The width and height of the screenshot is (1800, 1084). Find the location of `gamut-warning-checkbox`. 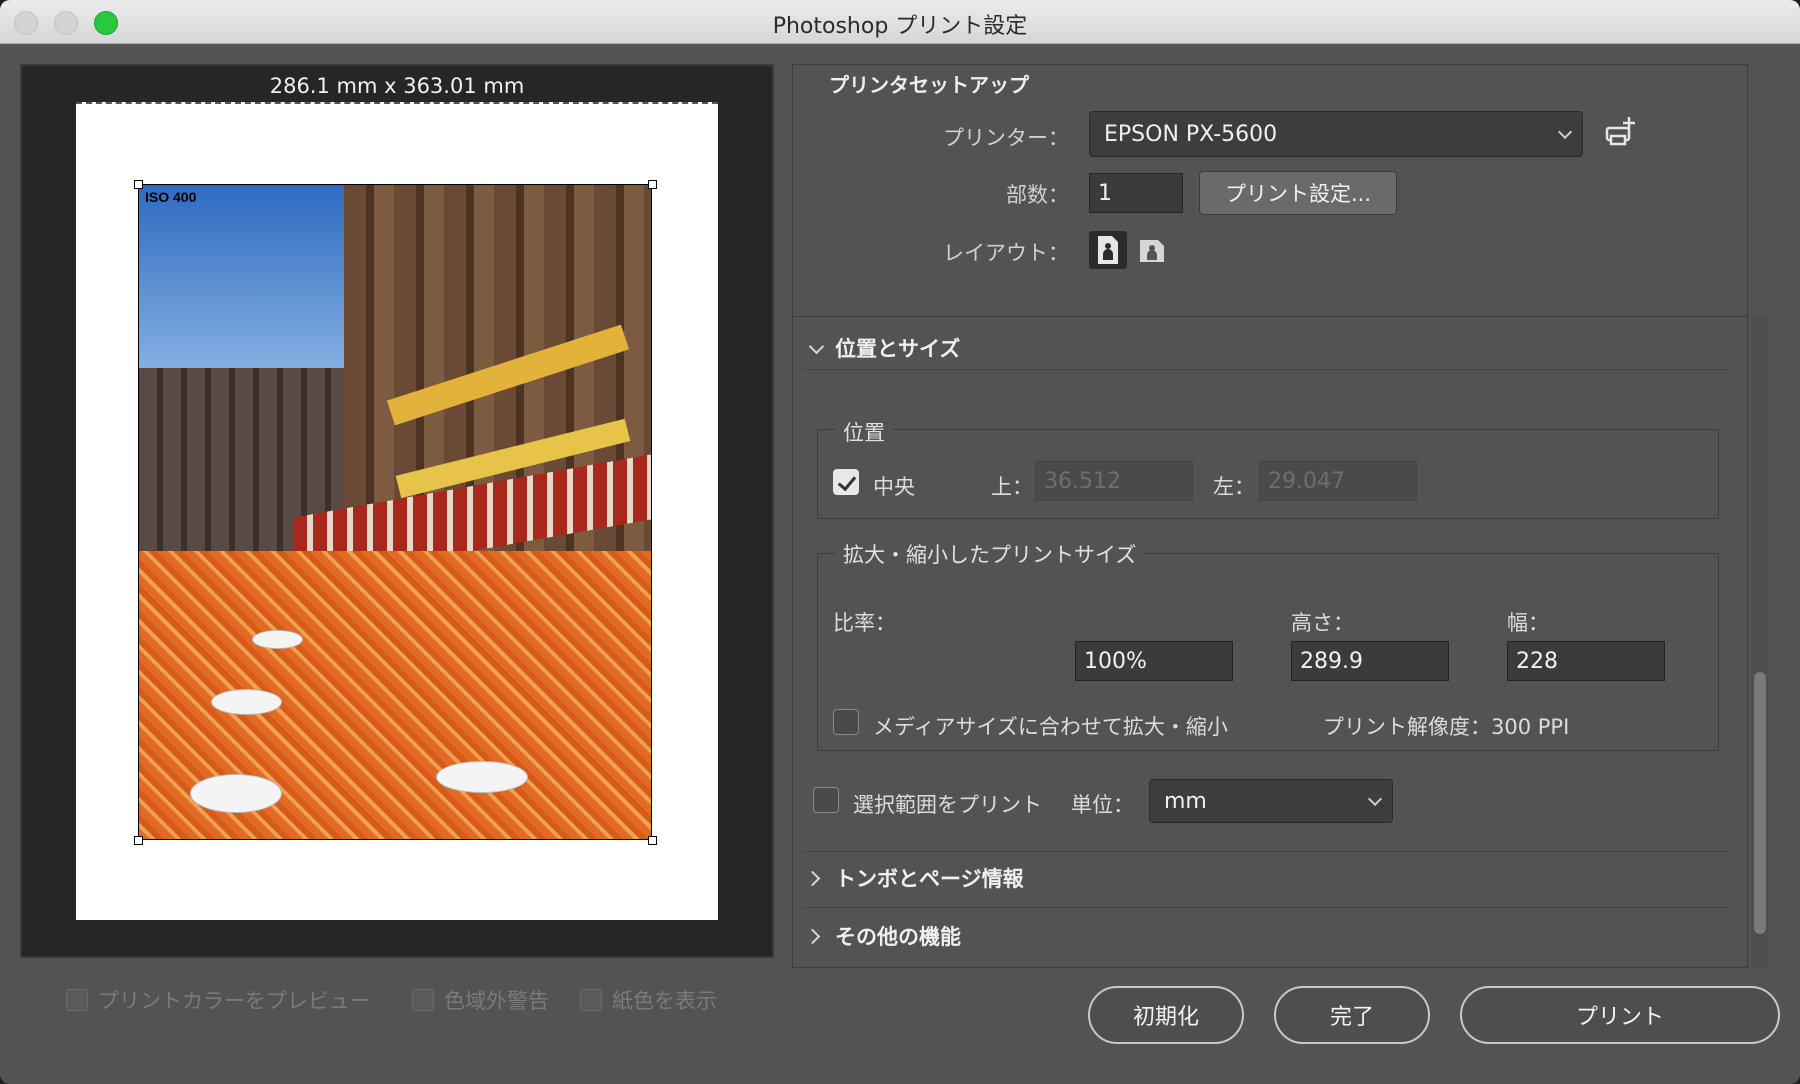

gamut-warning-checkbox is located at coordinates (423, 1000).